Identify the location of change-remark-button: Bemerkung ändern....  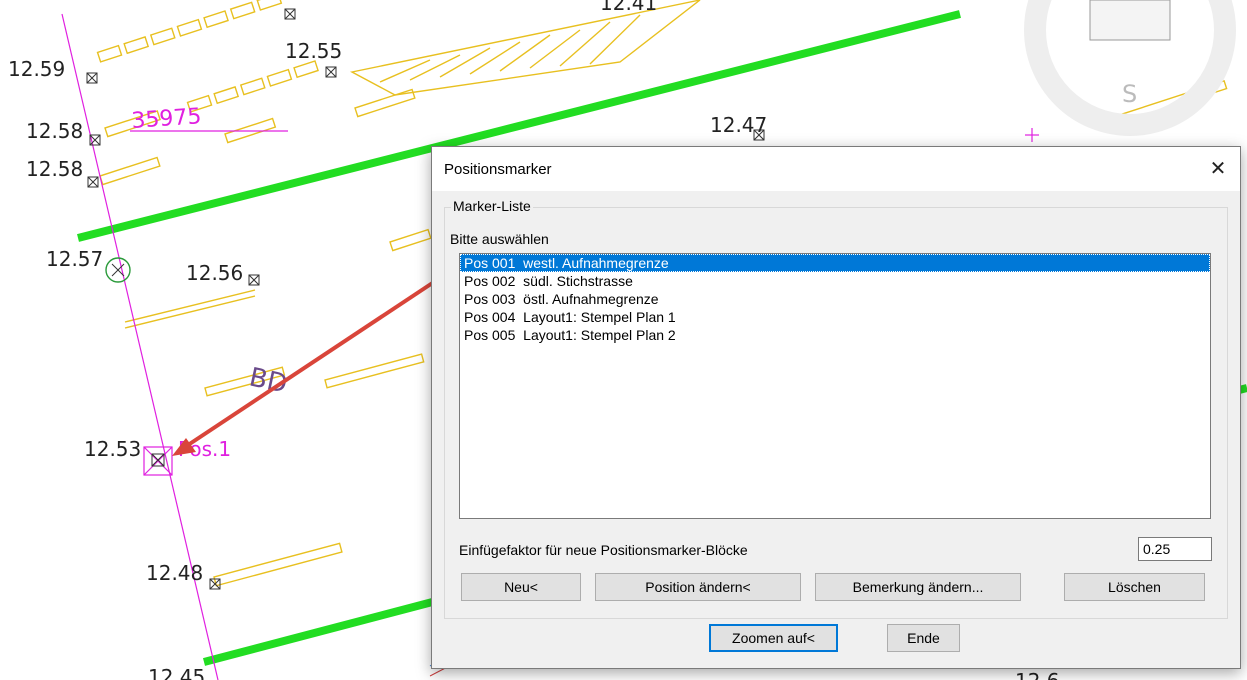
(918, 587).